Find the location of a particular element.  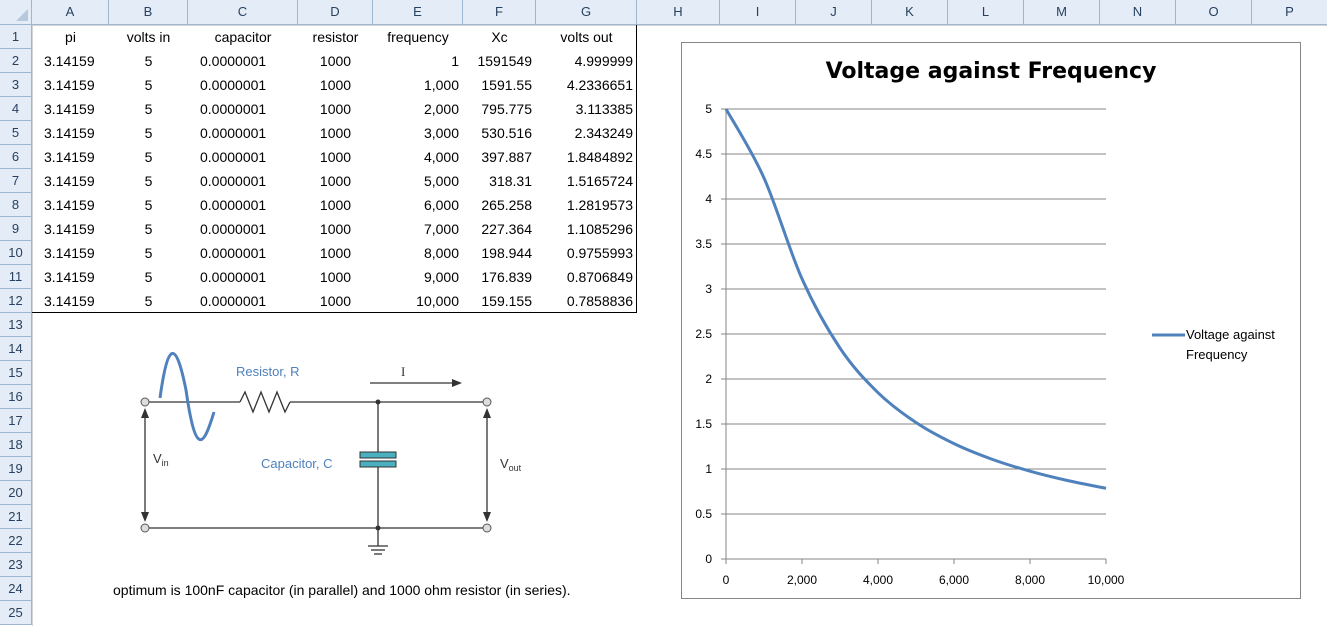

row-header-10: 10 is located at coordinates (16, 253).